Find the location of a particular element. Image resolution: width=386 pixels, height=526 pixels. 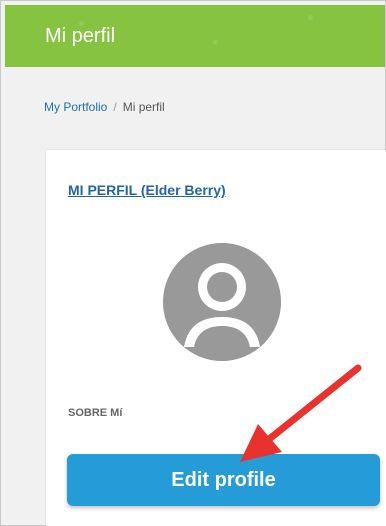

page-header: Mi perfil is located at coordinates (195, 36).